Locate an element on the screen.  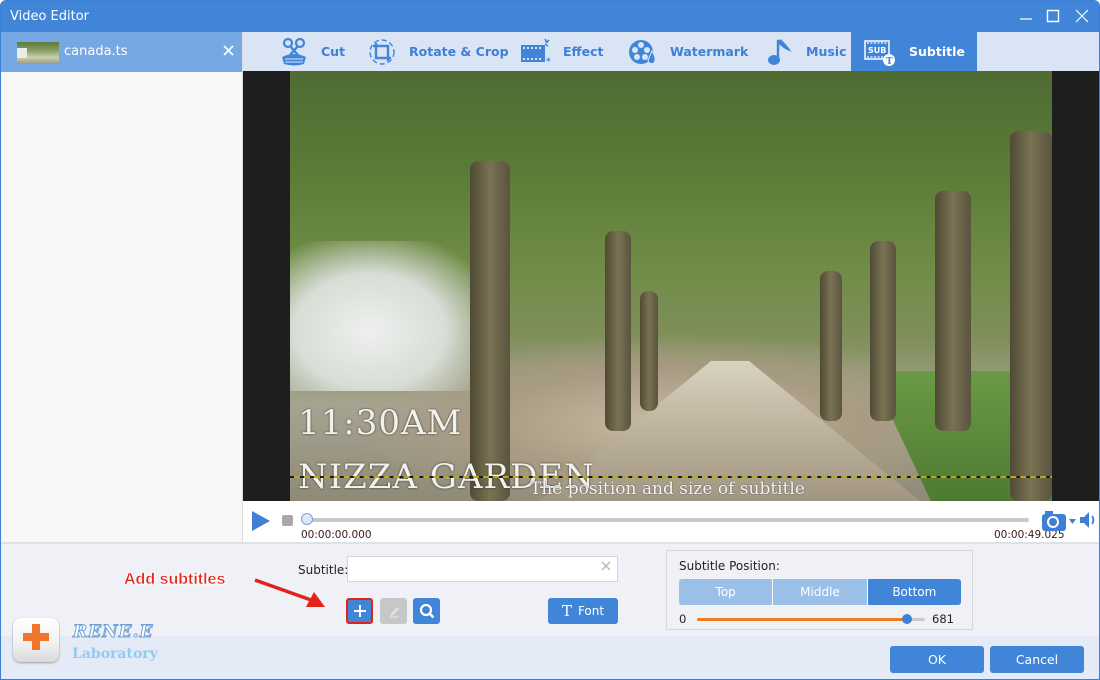
watermark-reel-icon is located at coordinates (643, 52).